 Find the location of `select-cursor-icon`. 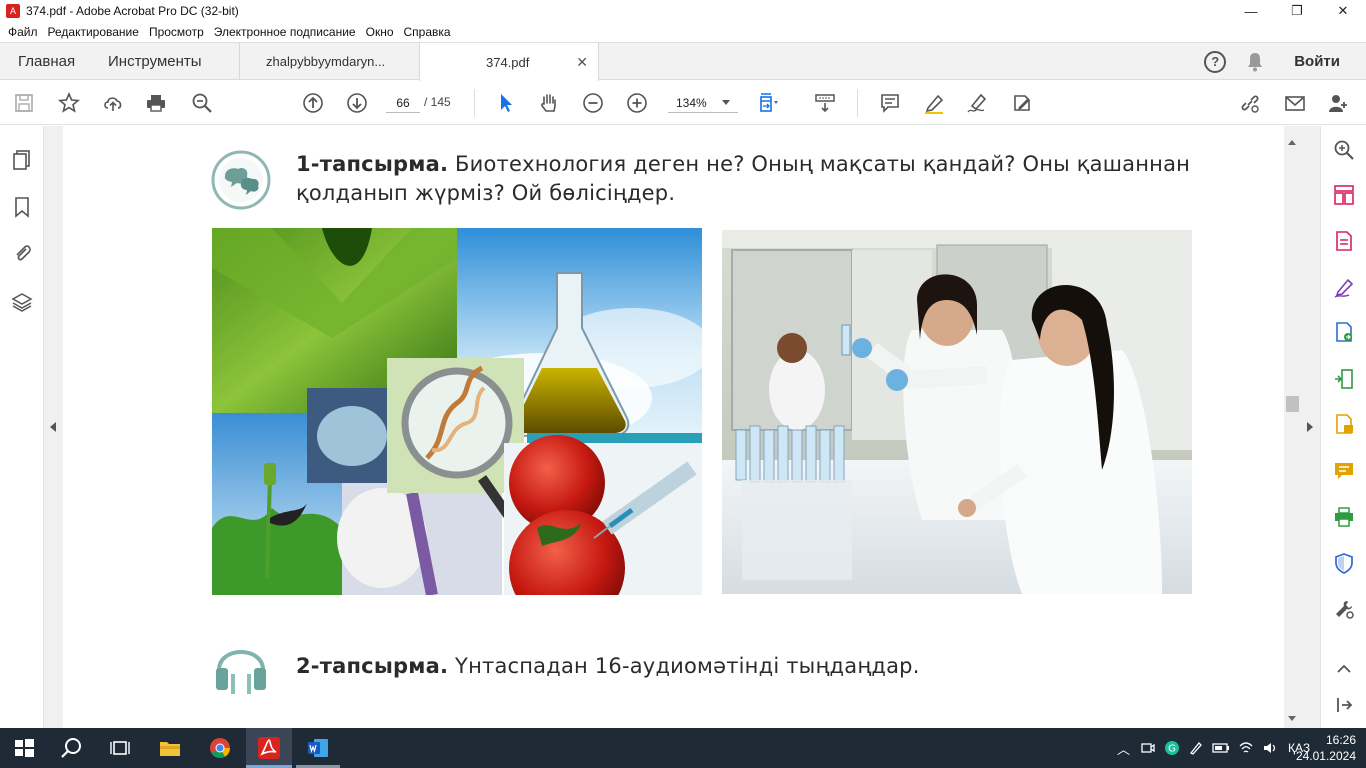

select-cursor-icon is located at coordinates (506, 103).